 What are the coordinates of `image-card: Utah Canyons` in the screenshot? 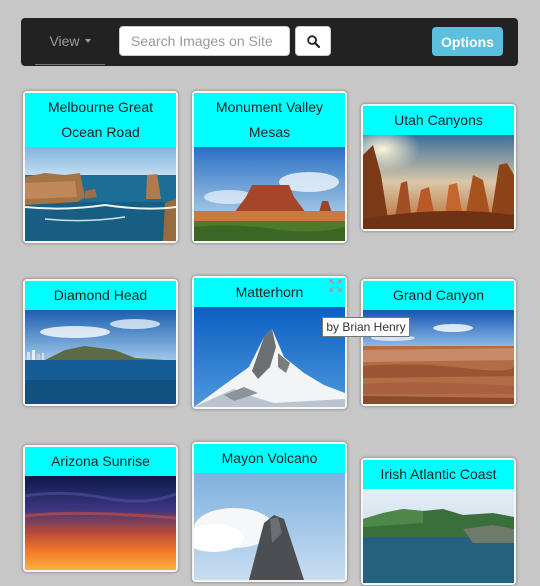 It's located at (438, 167).